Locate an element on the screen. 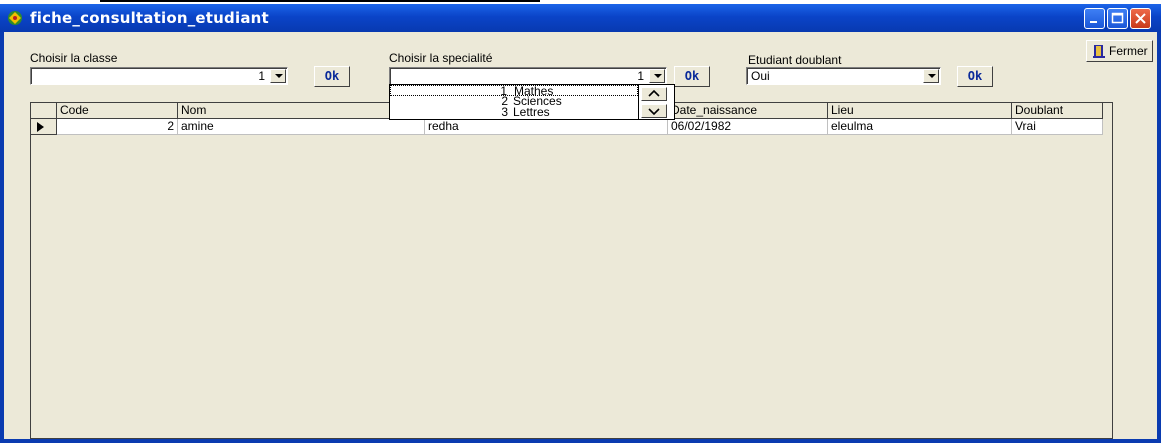  scroll-up-button is located at coordinates (654, 94).